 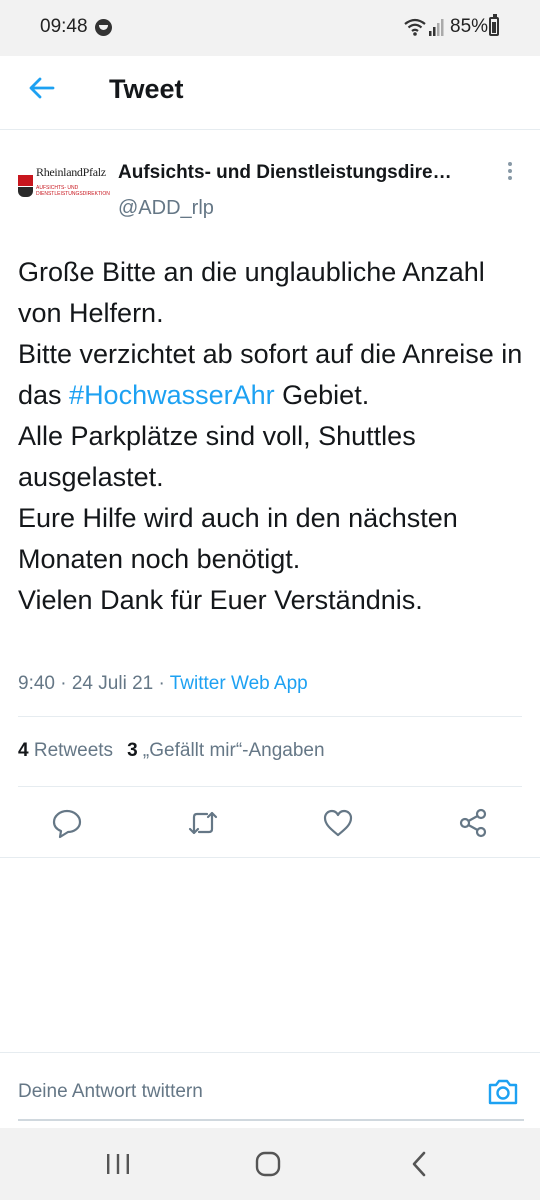 What do you see at coordinates (322, 395) in the screenshot?
I see `tweet-line-part: Gebiet.` at bounding box center [322, 395].